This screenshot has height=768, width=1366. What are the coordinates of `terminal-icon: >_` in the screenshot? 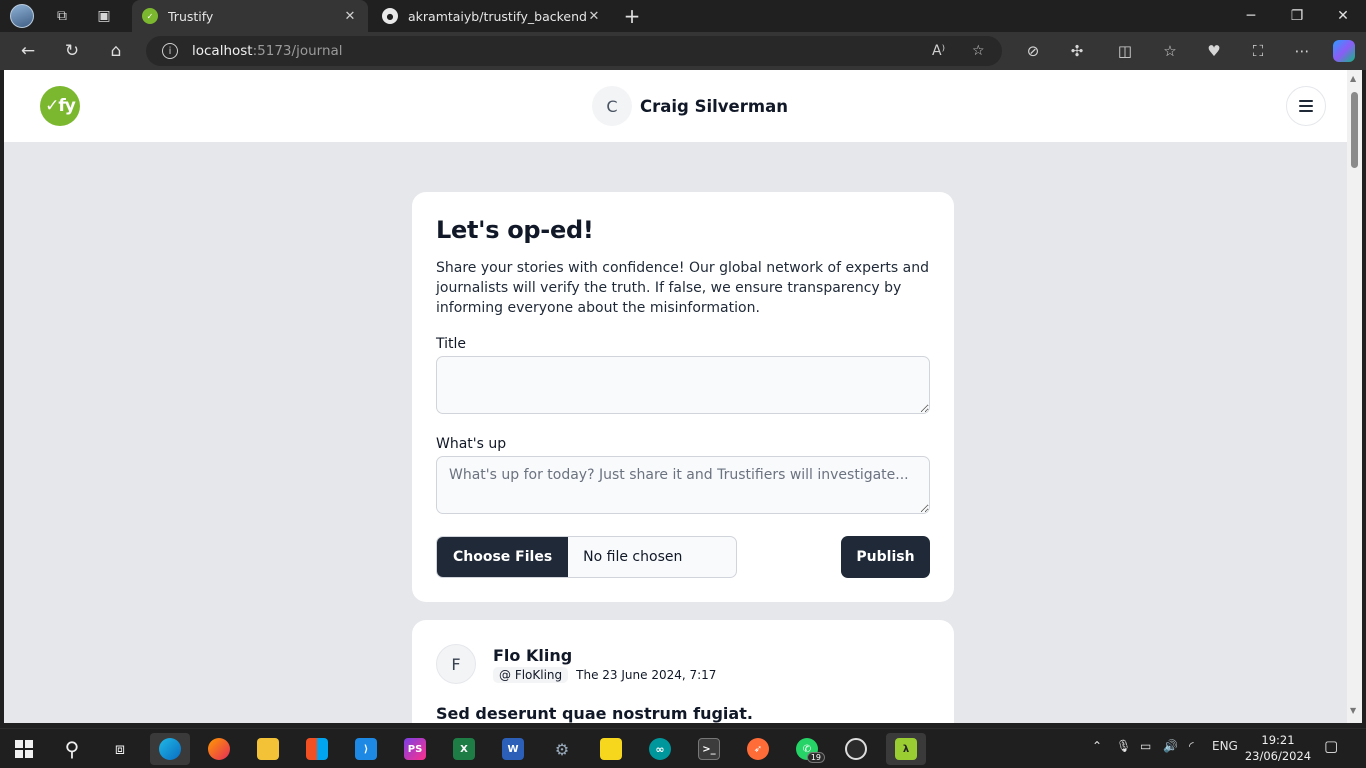 It's located at (709, 749).